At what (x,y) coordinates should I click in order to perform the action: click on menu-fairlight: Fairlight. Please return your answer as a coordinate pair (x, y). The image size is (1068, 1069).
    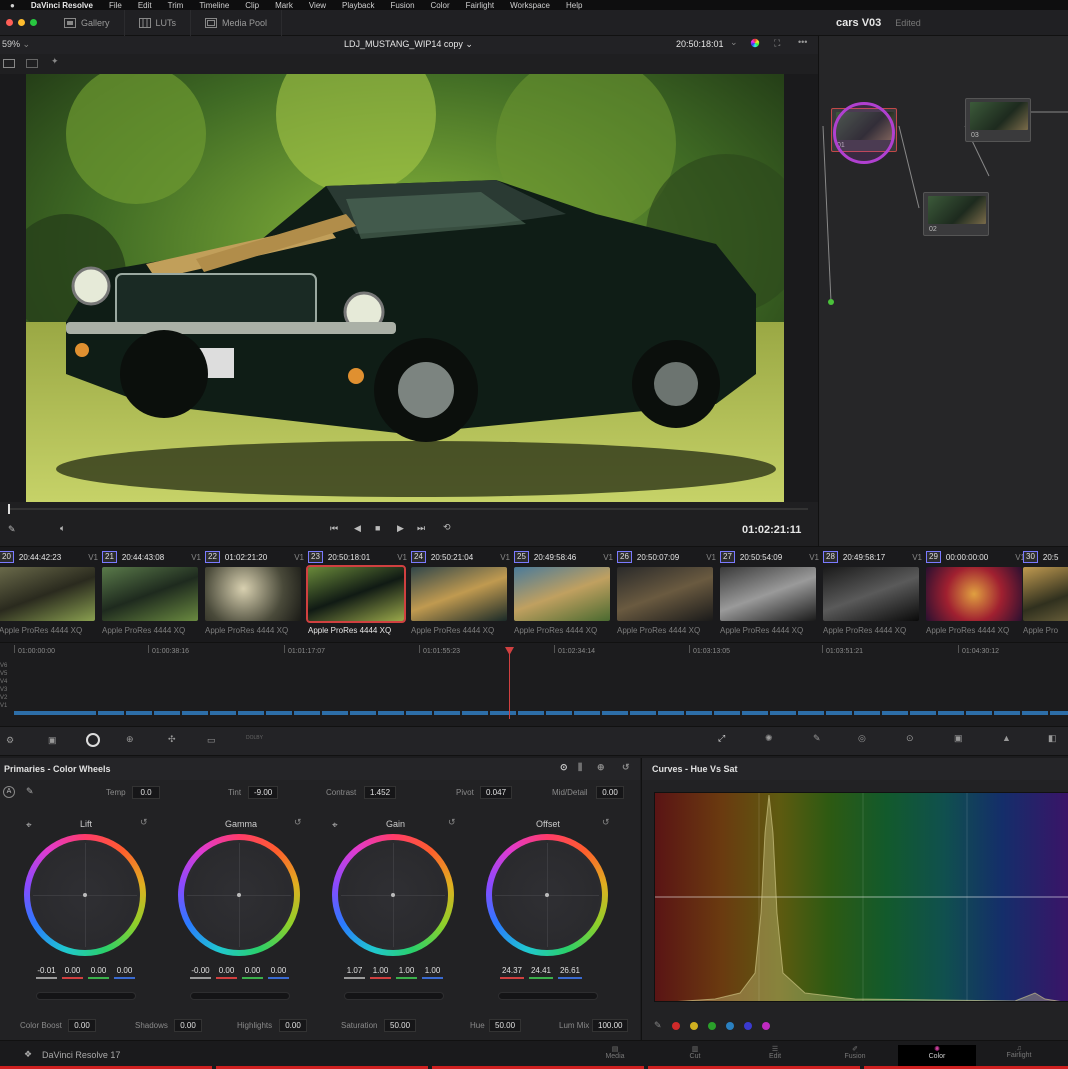
    Looking at the image, I should click on (480, 5).